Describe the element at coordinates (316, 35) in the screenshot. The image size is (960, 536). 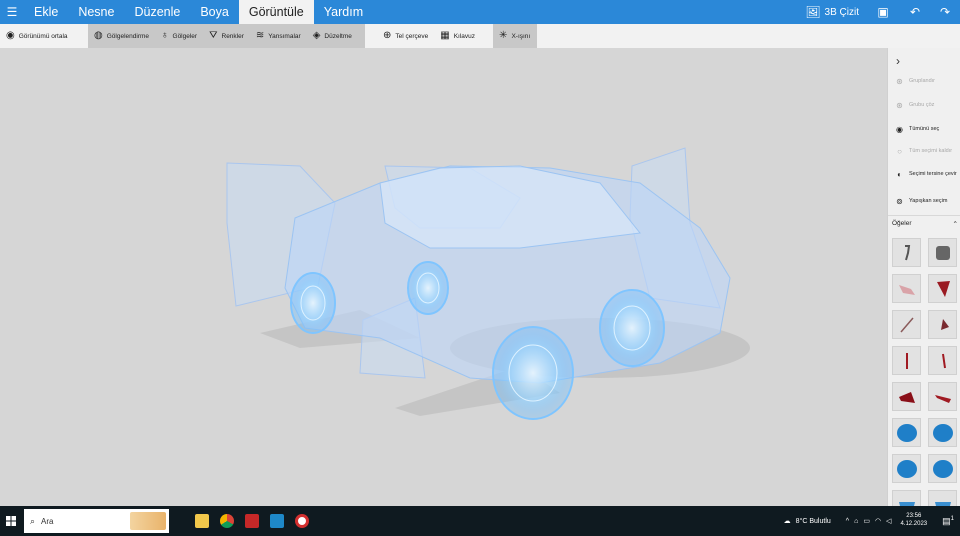
I see `smoothing-icon: ◈` at that location.